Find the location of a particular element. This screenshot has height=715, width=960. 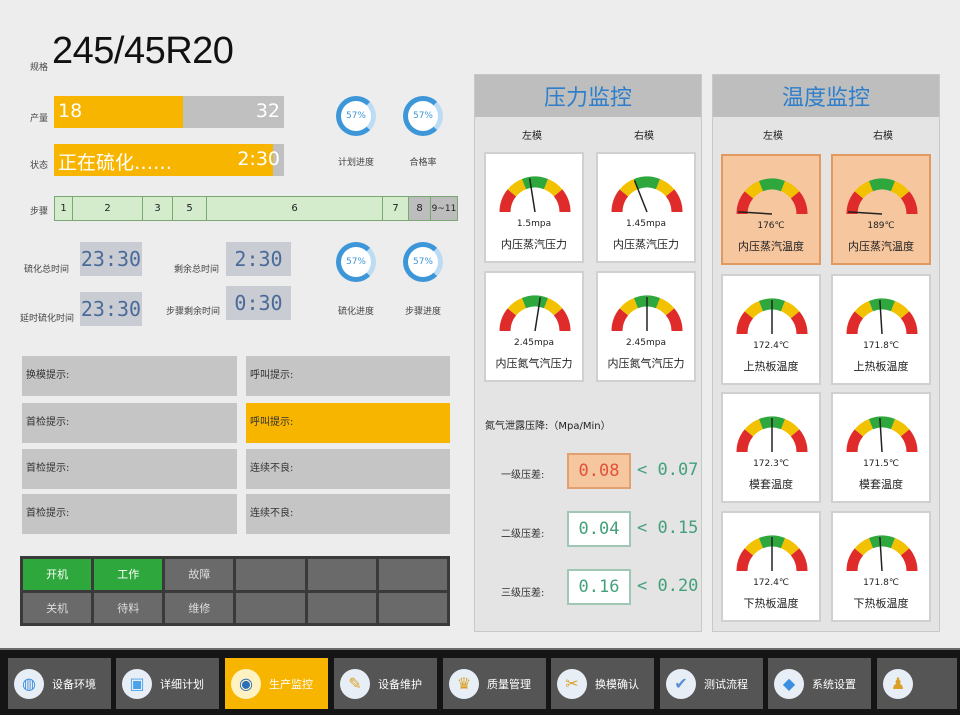

diff-level-3-limit: < 0.20 is located at coordinates (668, 586).